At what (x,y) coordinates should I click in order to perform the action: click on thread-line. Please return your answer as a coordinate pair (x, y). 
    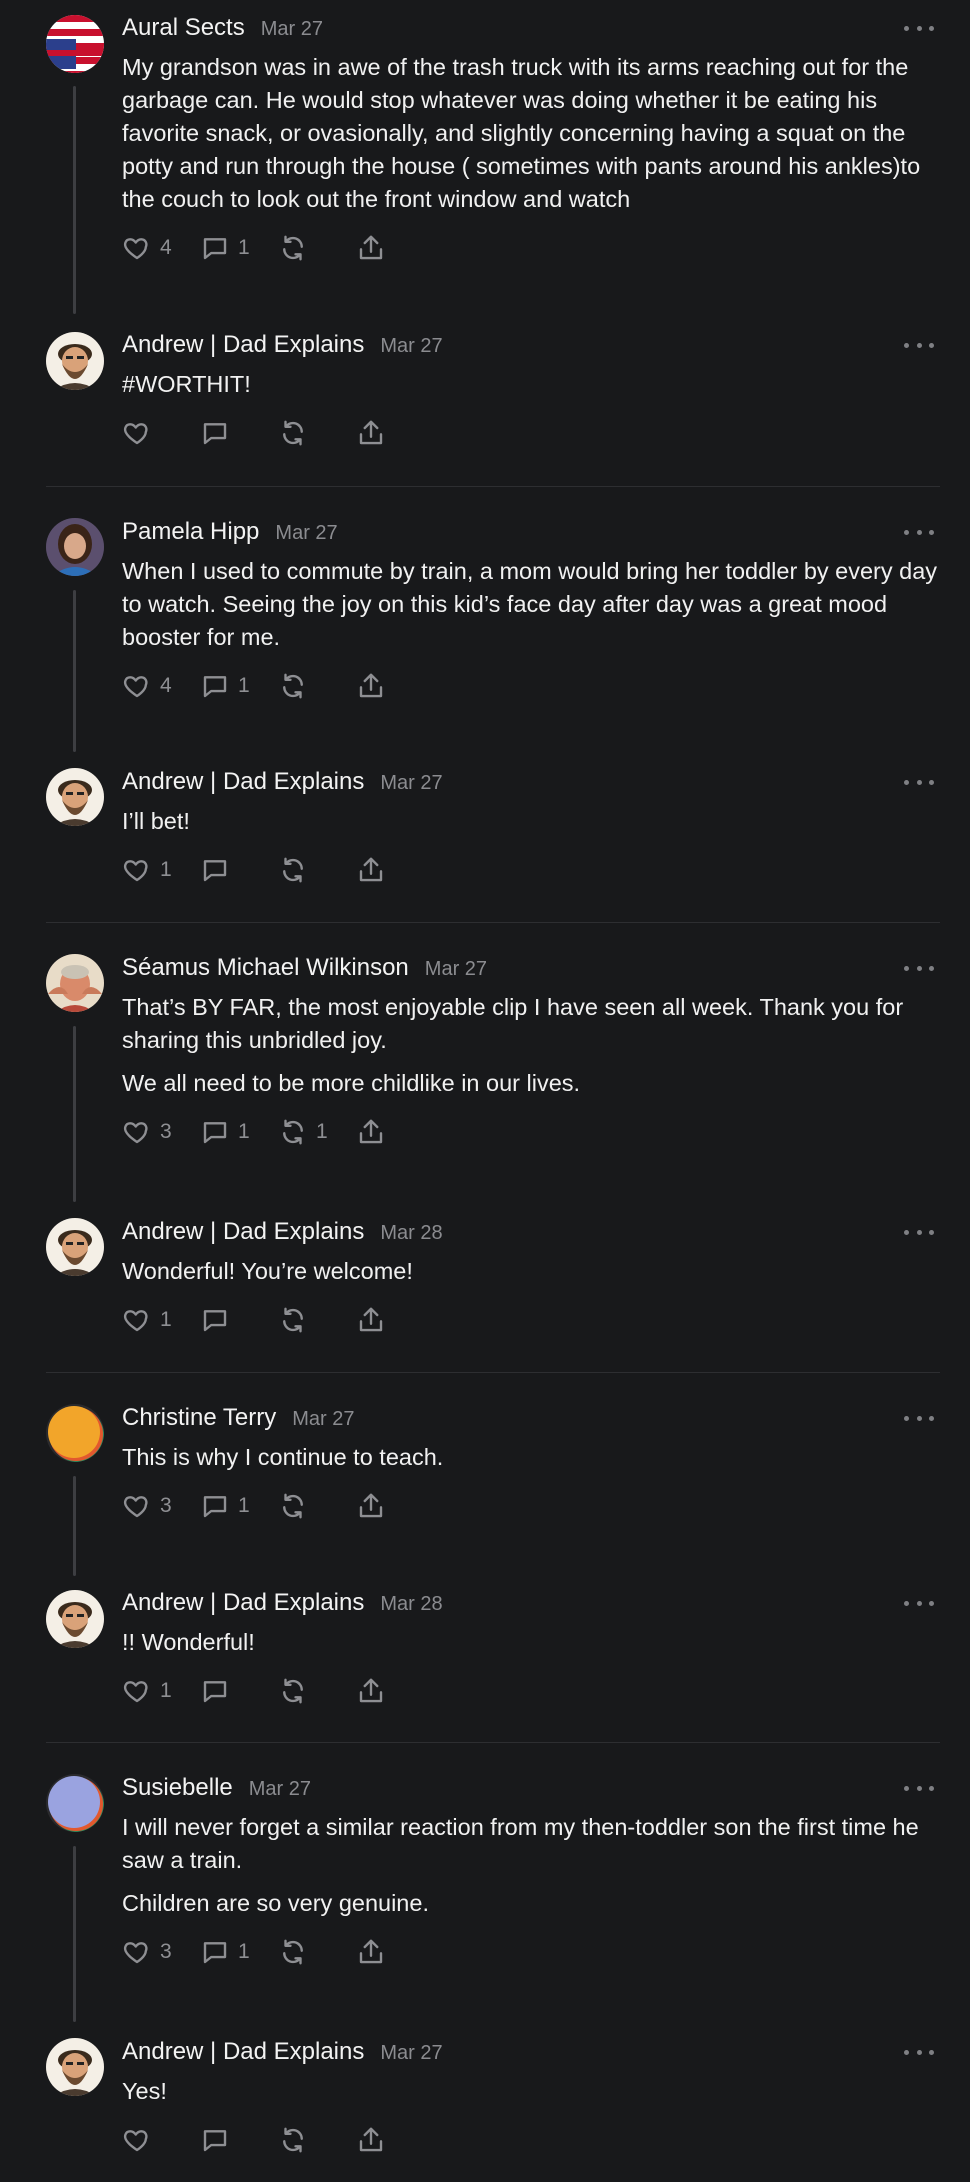
    Looking at the image, I should click on (74, 1934).